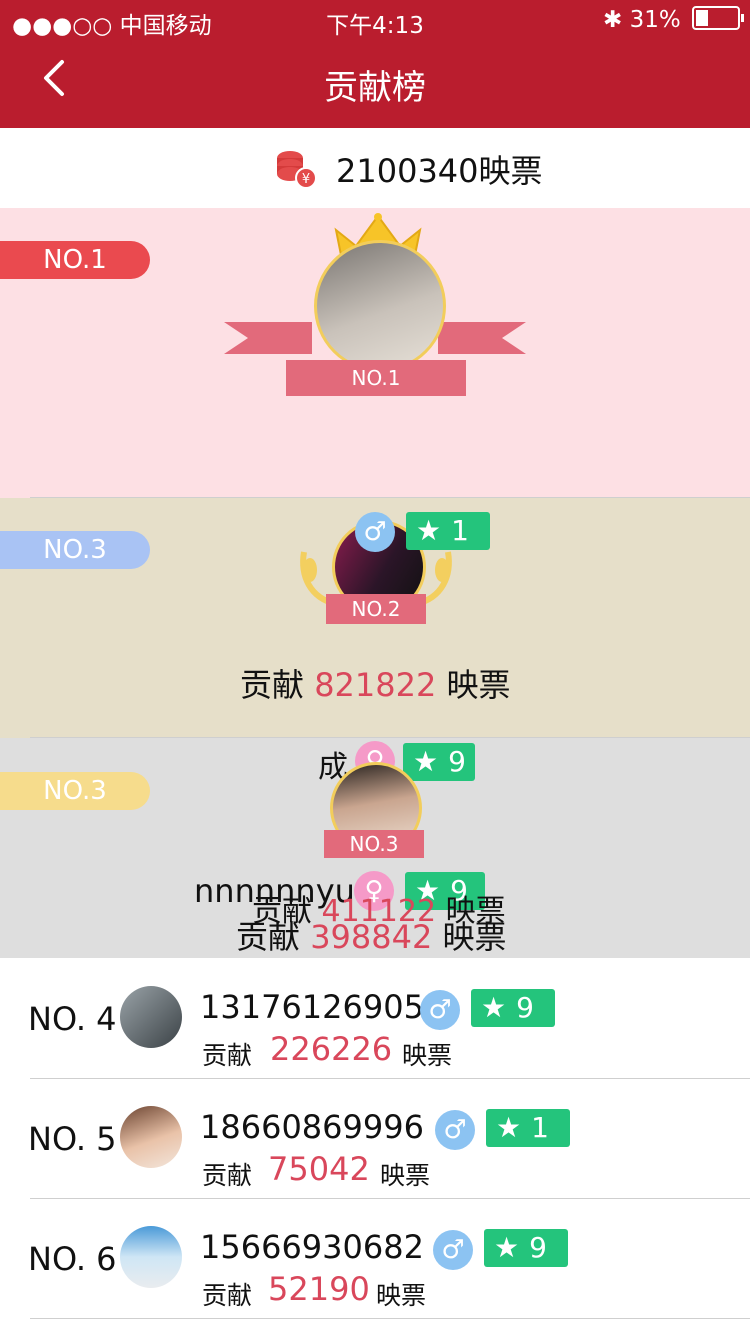  What do you see at coordinates (319, 1289) in the screenshot?
I see `contribution-value: 52190` at bounding box center [319, 1289].